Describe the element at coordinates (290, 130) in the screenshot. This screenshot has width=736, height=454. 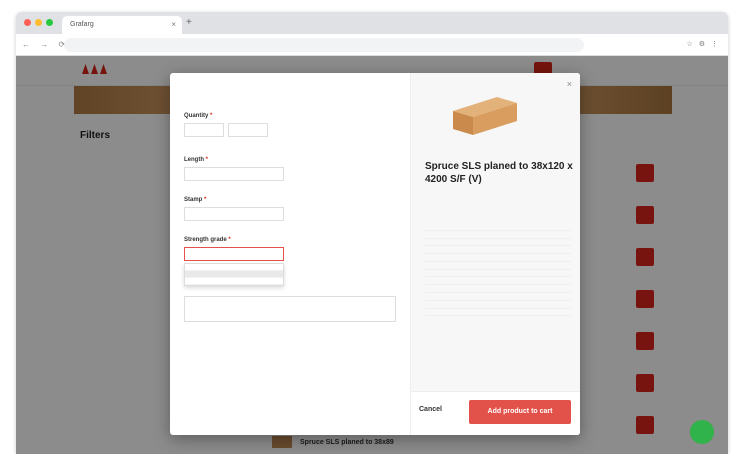
I see `quantity-row` at that location.